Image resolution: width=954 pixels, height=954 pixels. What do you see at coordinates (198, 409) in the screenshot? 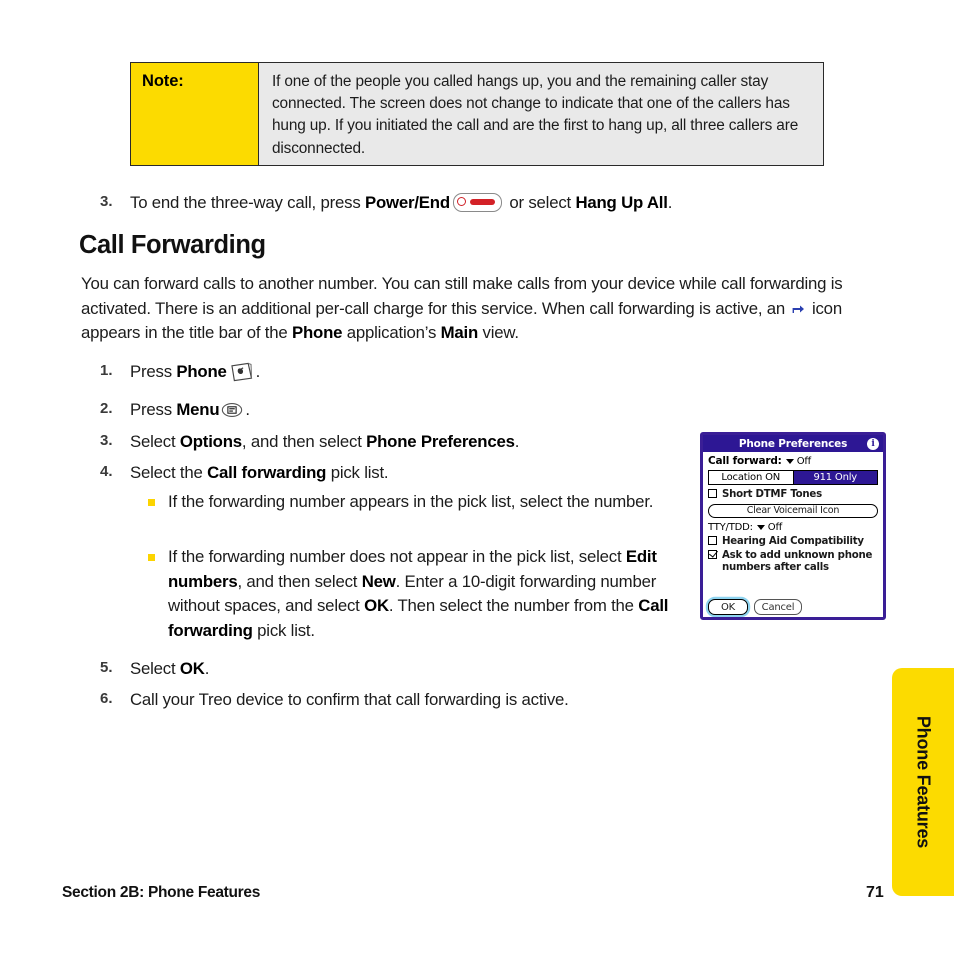
I see `step-text-bold-menu: Menu` at bounding box center [198, 409].